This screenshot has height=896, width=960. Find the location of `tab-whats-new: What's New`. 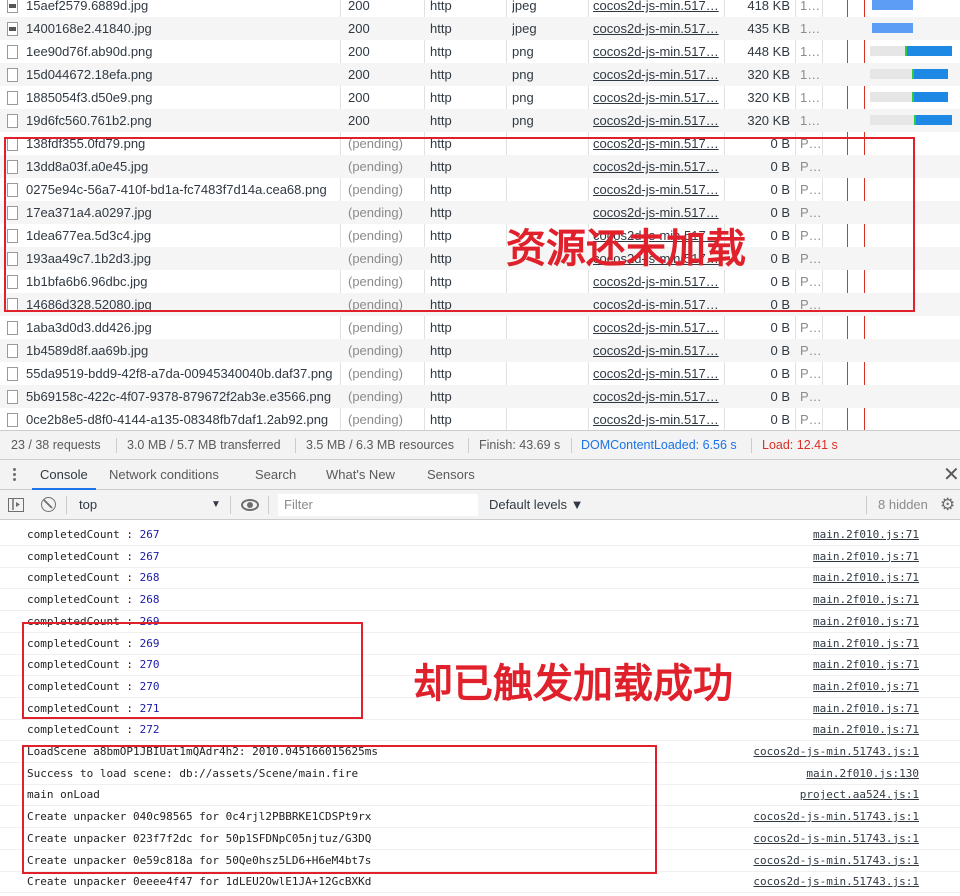

tab-whats-new: What's New is located at coordinates (360, 475).